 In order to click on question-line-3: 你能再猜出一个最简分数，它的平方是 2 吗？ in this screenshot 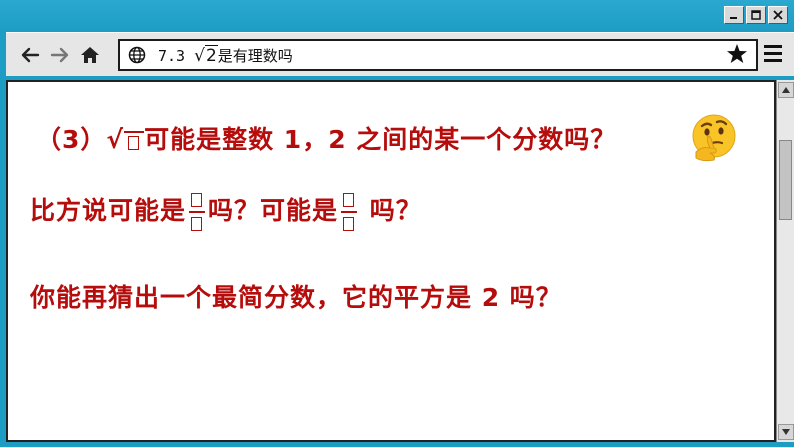, I will do `click(296, 297)`.